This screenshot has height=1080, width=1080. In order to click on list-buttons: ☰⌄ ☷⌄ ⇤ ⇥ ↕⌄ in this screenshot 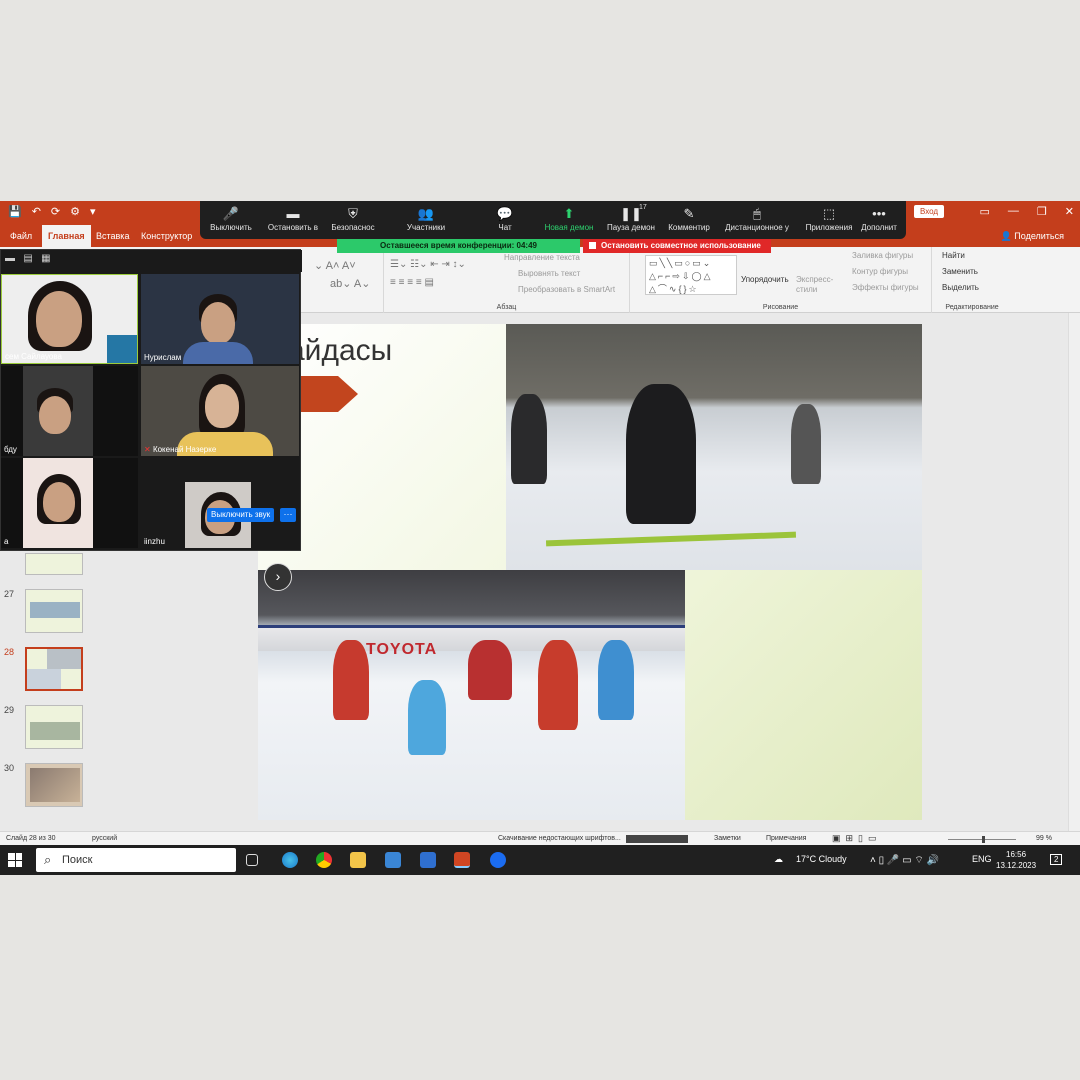, I will do `click(428, 264)`.